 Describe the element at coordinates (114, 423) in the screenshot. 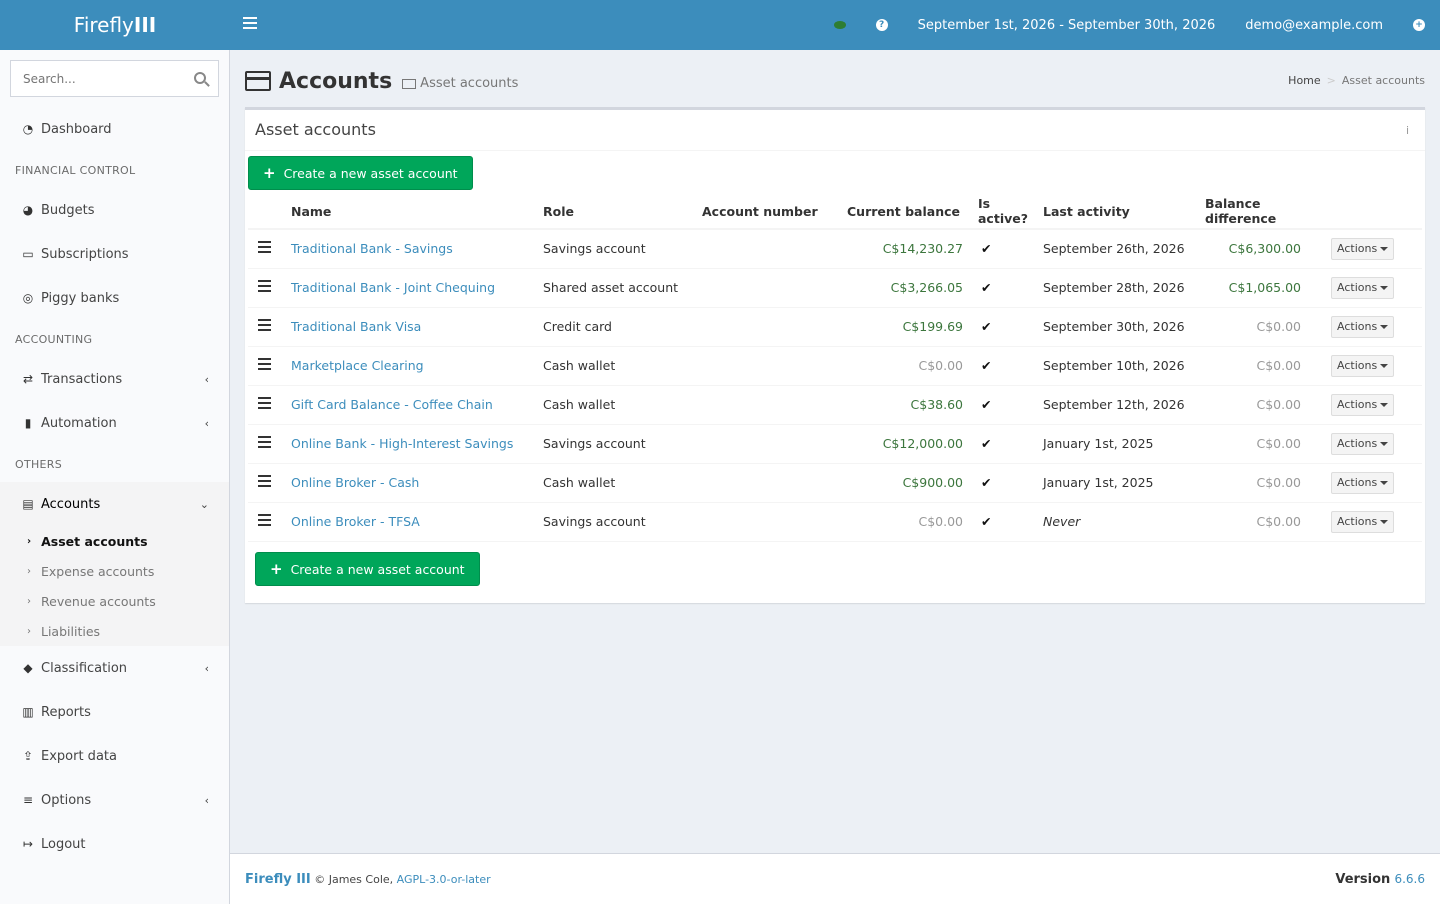

I see `sidebar-item-automation: ▮ Automation ‹` at that location.